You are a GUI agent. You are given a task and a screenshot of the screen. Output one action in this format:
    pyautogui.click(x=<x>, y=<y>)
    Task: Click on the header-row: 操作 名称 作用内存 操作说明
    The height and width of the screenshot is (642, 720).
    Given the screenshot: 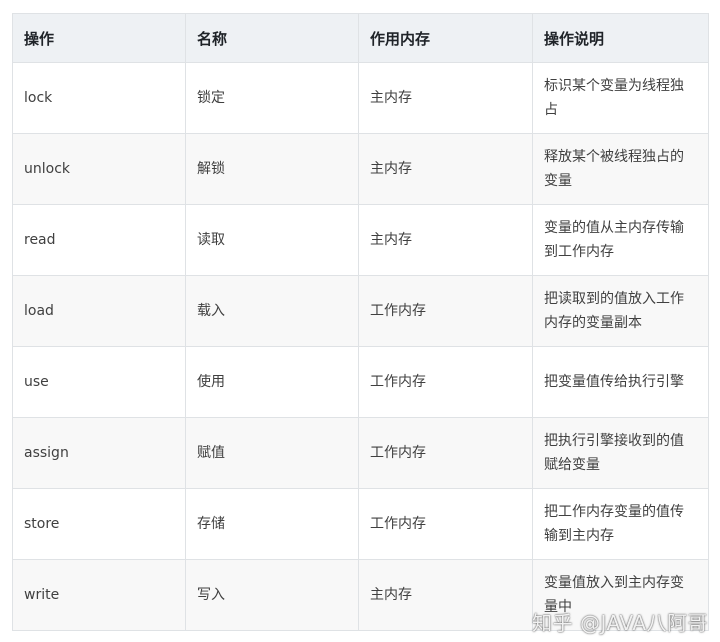 What is the action you would take?
    pyautogui.click(x=360, y=38)
    